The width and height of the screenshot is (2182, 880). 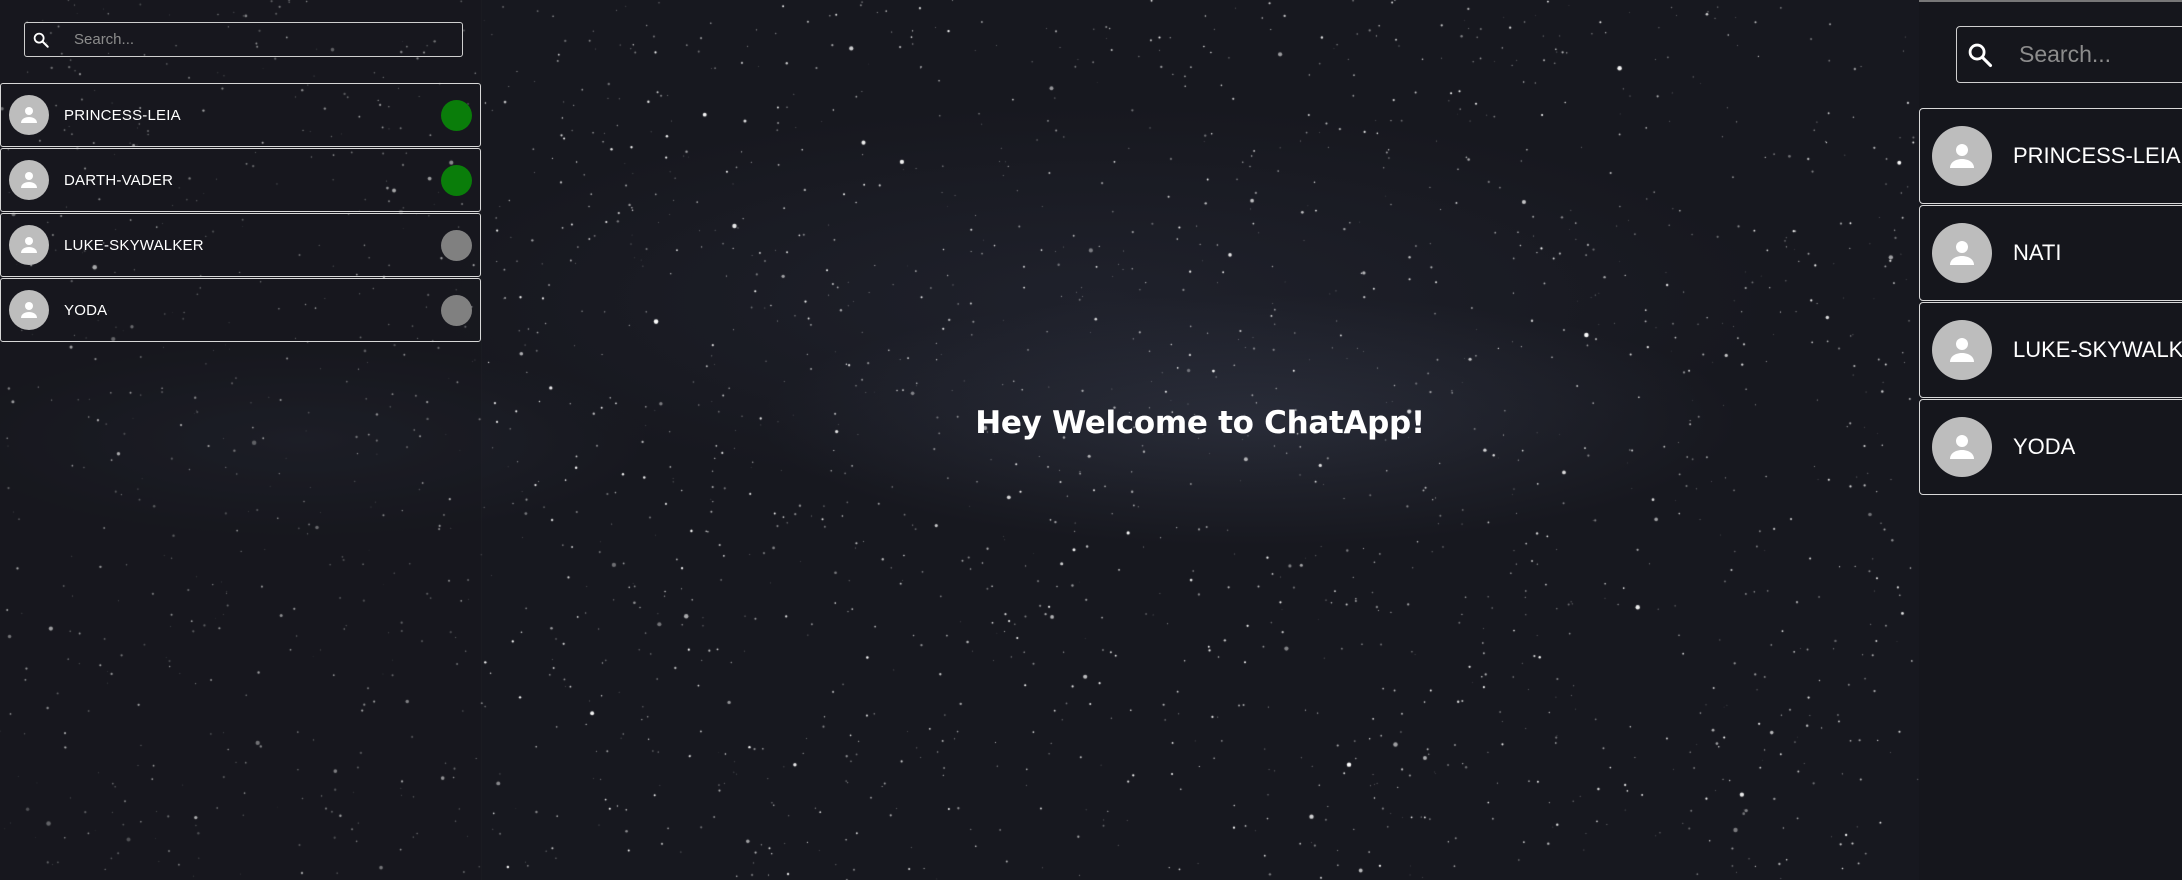 I want to click on contacts-sidebar-zoomed: PRINCESS-LEIA NATI LUKE-, so click(x=2050, y=440).